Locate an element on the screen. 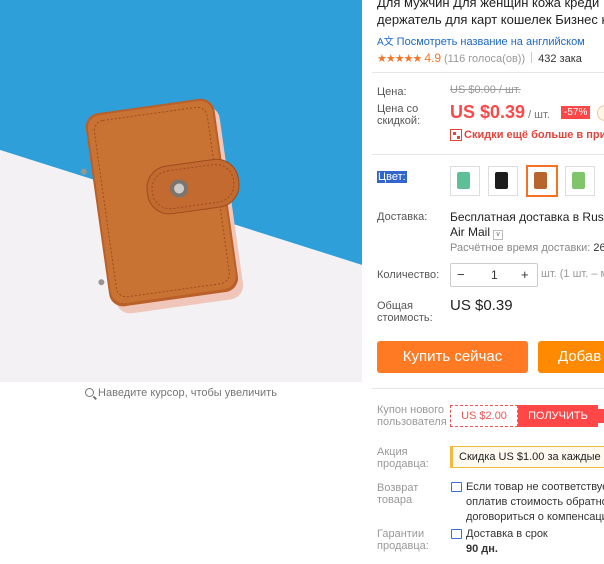  color-option-black is located at coordinates (503, 181).